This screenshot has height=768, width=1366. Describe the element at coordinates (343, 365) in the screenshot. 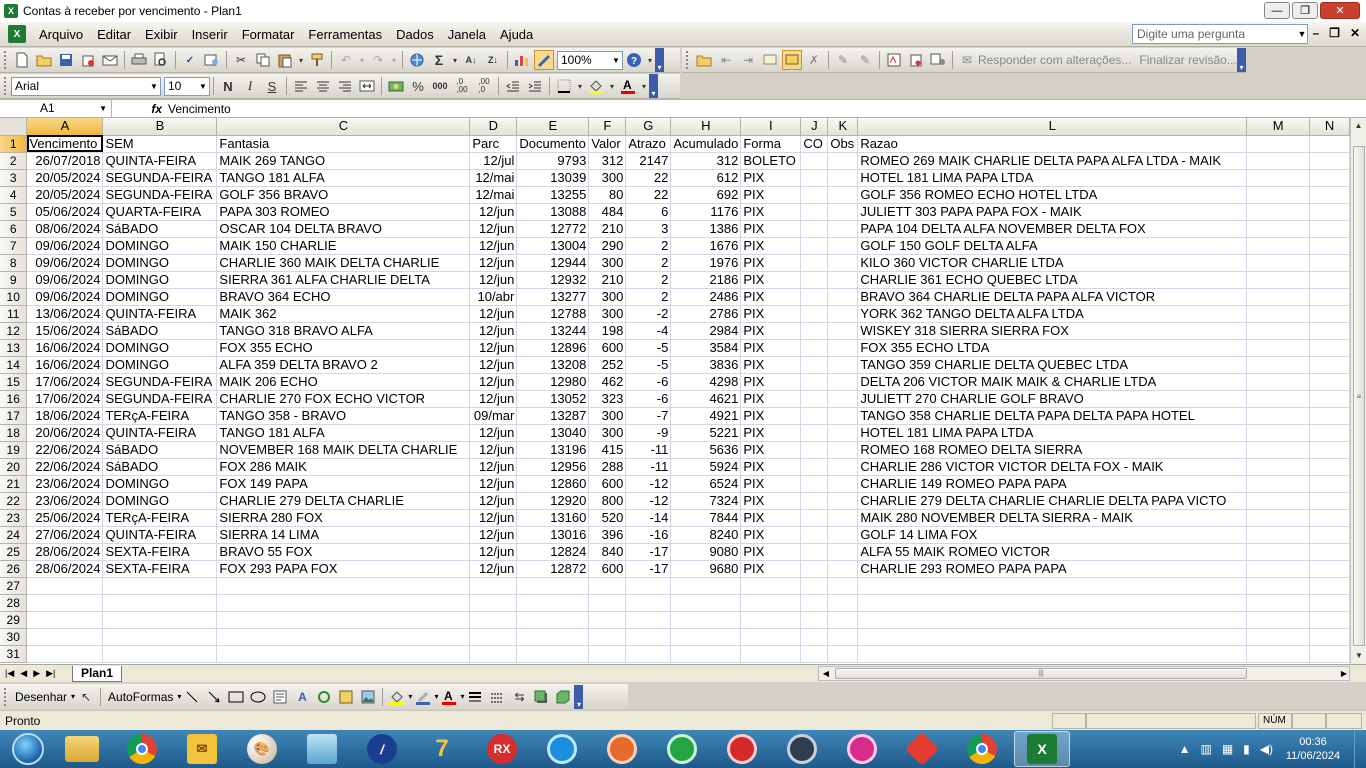

I see `cell: ALFA 359 DELTA BRAVO 2` at that location.